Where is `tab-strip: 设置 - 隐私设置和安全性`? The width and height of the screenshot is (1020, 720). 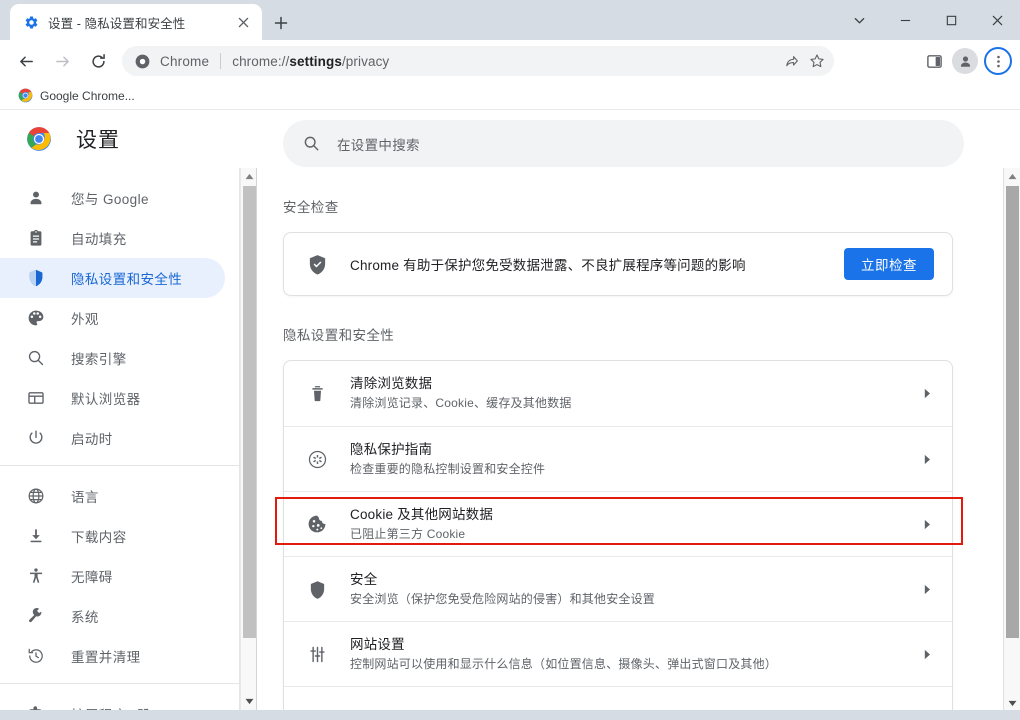
tab-strip: 设置 - 隐私设置和安全性 is located at coordinates (510, 20).